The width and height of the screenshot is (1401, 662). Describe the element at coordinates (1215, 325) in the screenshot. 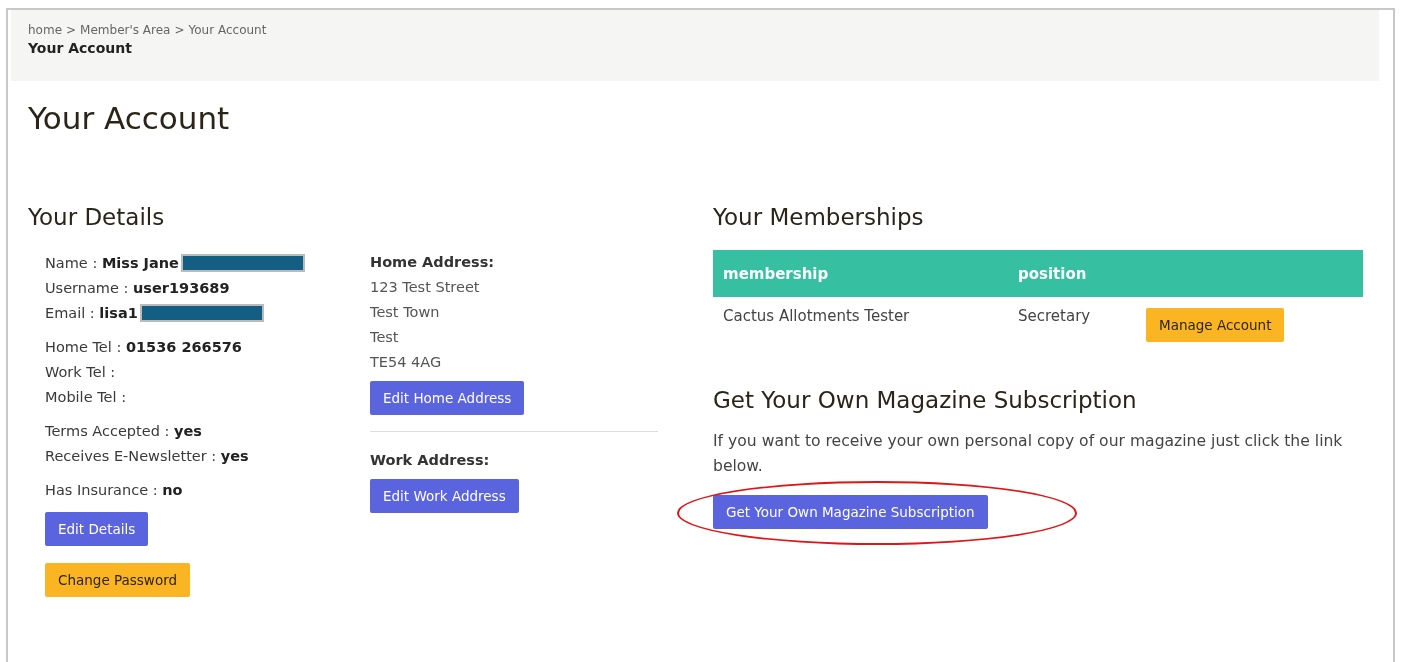

I see `manage-account-button: Manage Account` at that location.